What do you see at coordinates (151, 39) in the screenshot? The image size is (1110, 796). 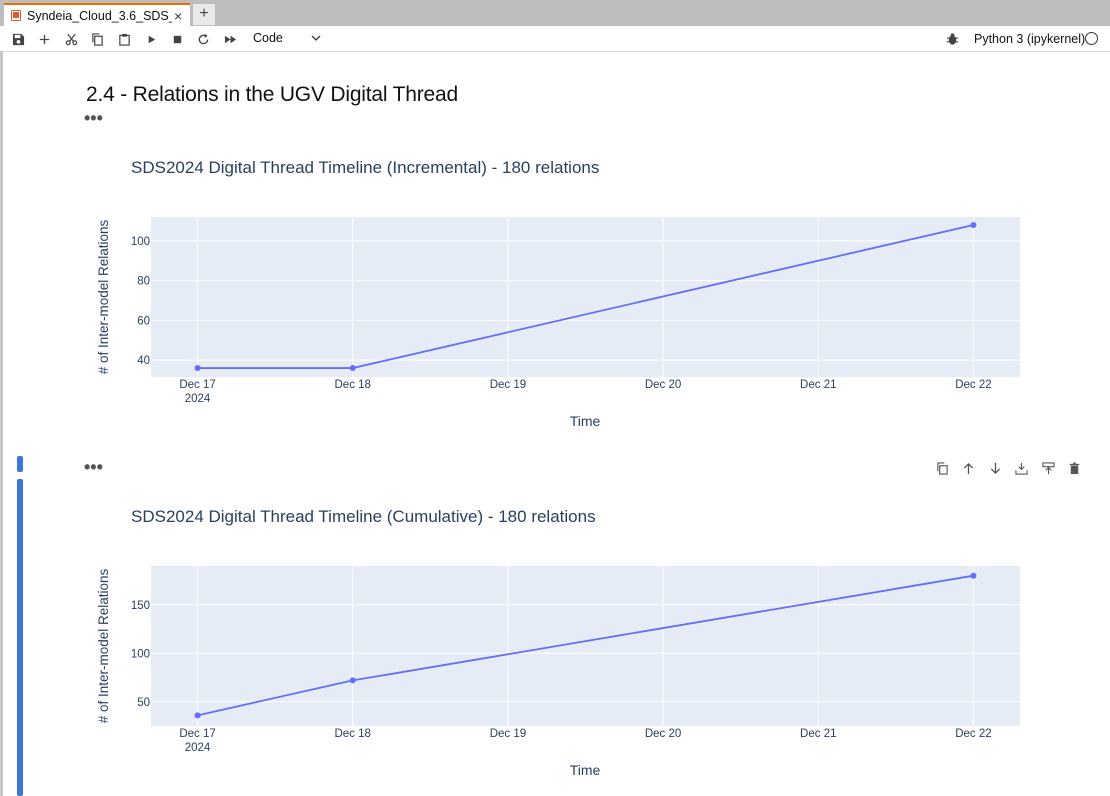 I see `run-icon` at bounding box center [151, 39].